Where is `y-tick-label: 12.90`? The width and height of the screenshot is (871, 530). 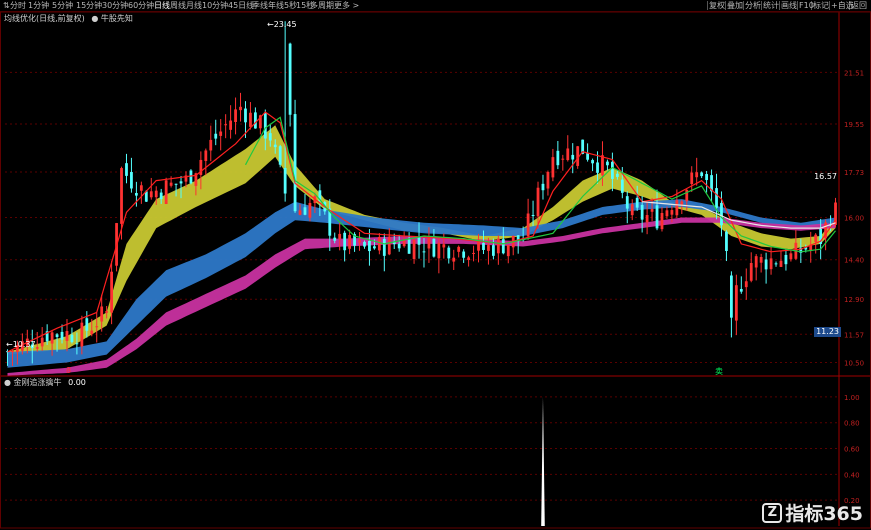 y-tick-label: 12.90 is located at coordinates (854, 300).